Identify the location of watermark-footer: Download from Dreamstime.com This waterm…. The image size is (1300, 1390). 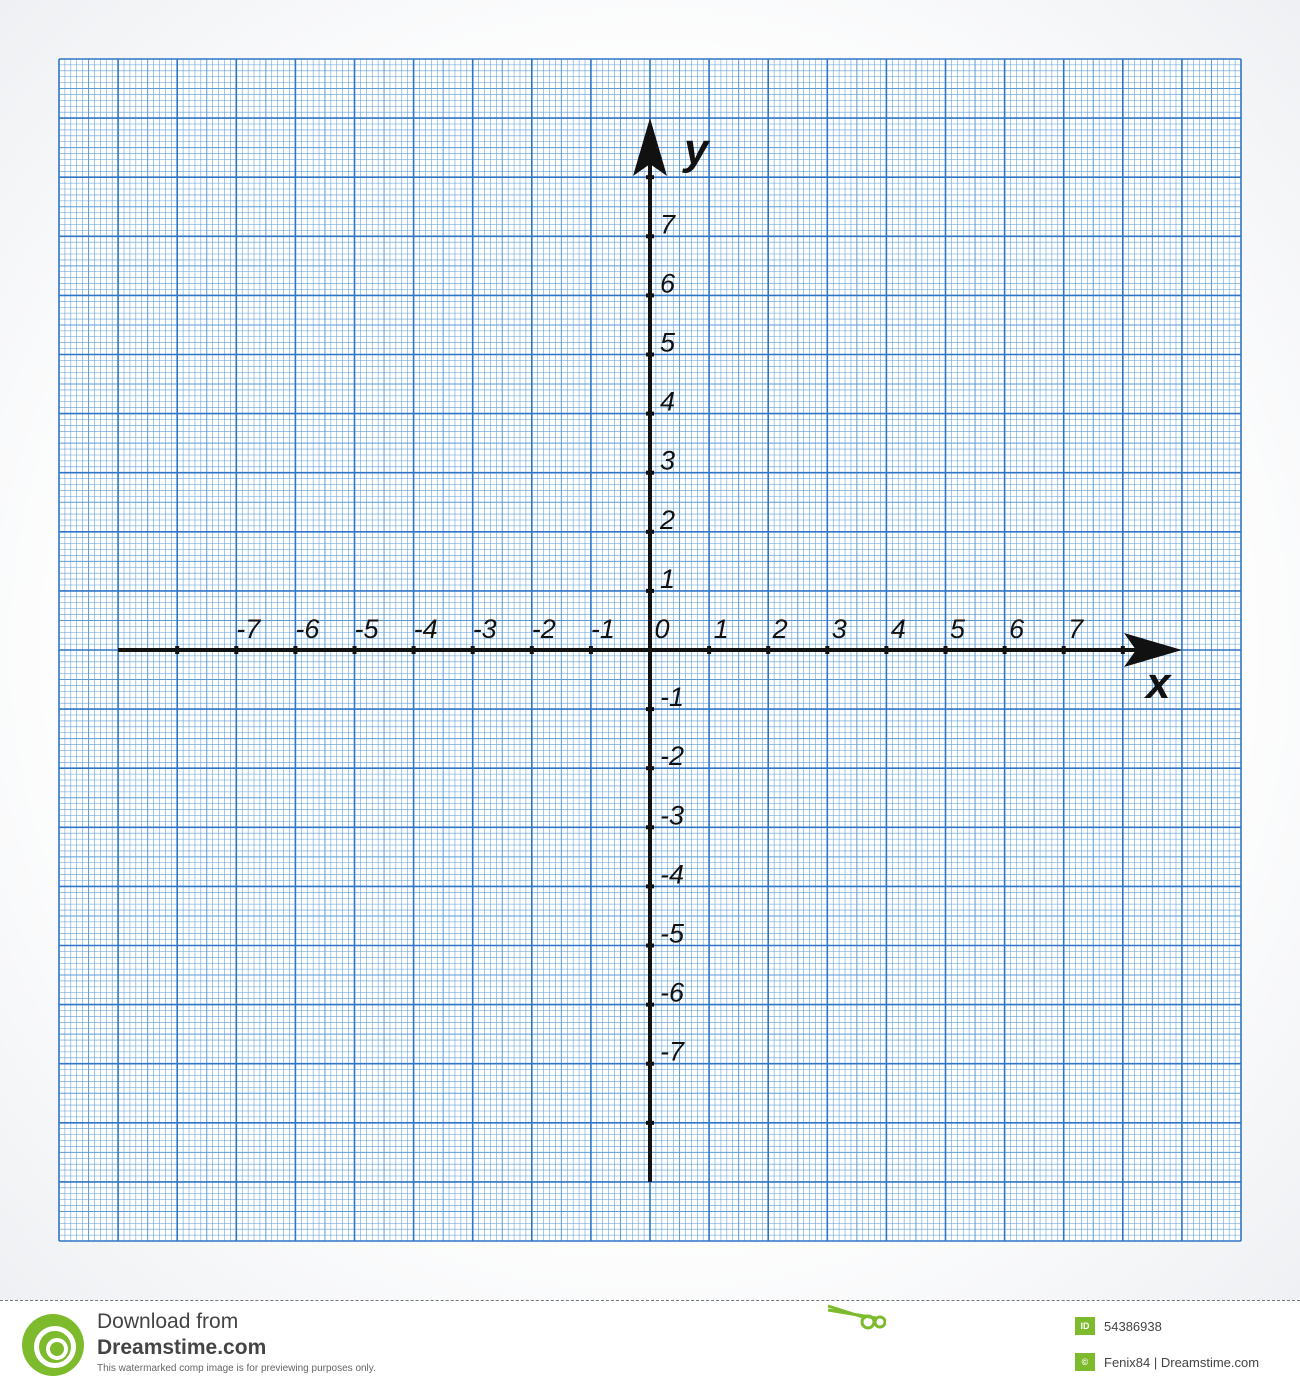
(650, 1345).